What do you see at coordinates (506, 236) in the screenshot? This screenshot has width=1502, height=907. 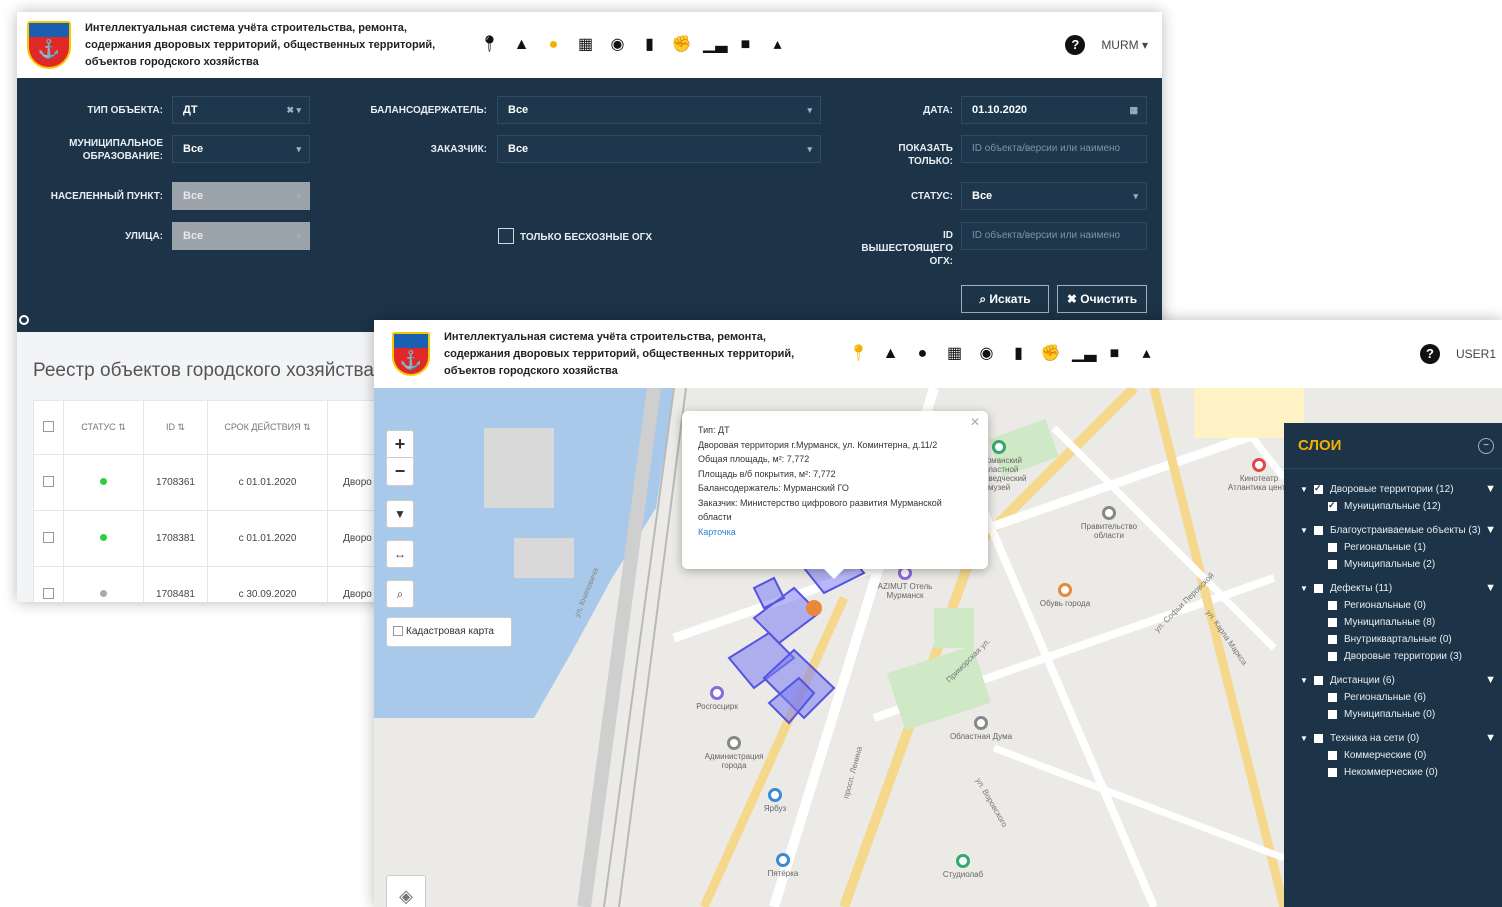 I see `only-unowned-checkbox` at bounding box center [506, 236].